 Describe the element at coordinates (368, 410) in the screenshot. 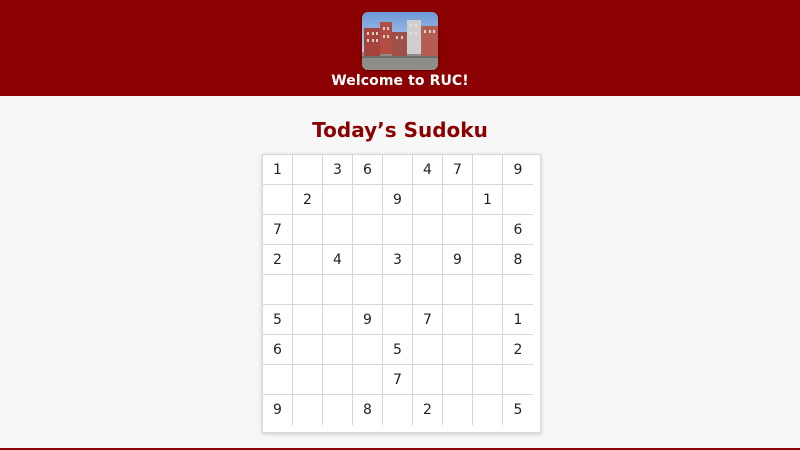

I see `sudoku-cell-r9c4: 8` at that location.